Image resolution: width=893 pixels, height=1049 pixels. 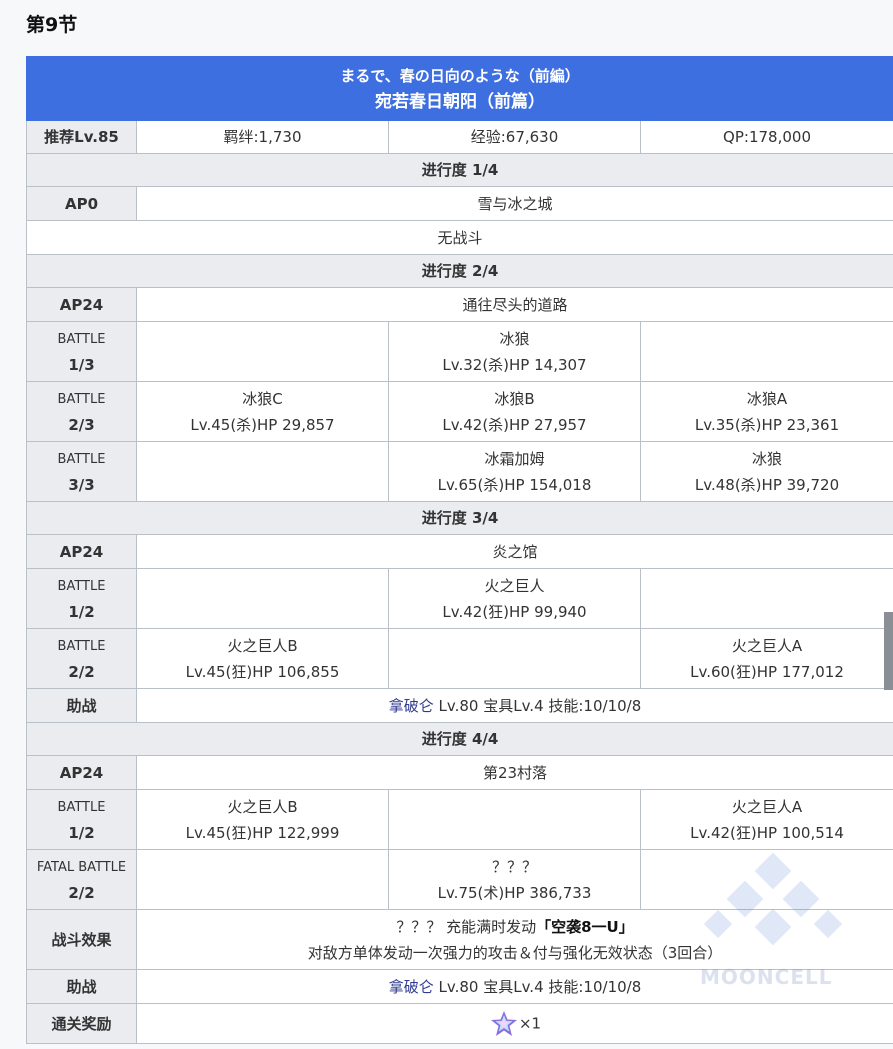 I want to click on progress-title: 进行度 3/4, so click(x=459, y=518).